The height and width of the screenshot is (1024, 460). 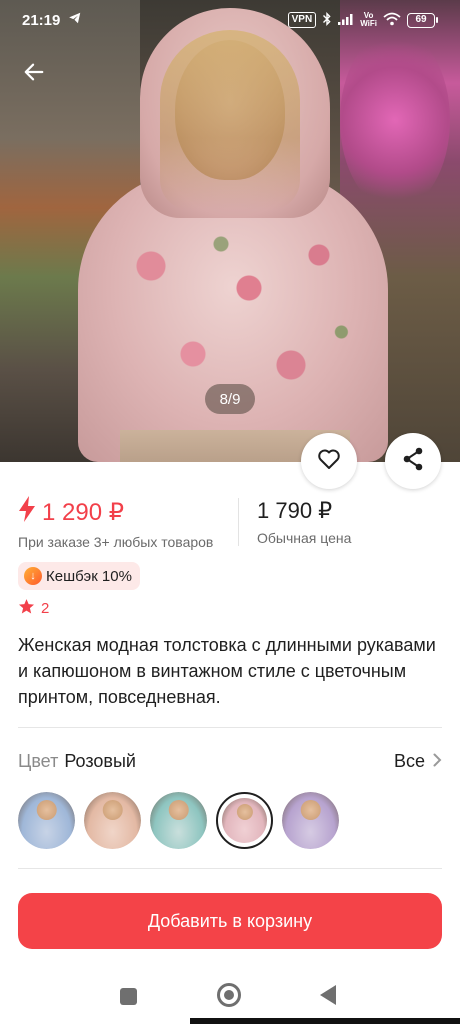 I want to click on color-selector-header: Цвет Розовый Все, so click(x=230, y=761).